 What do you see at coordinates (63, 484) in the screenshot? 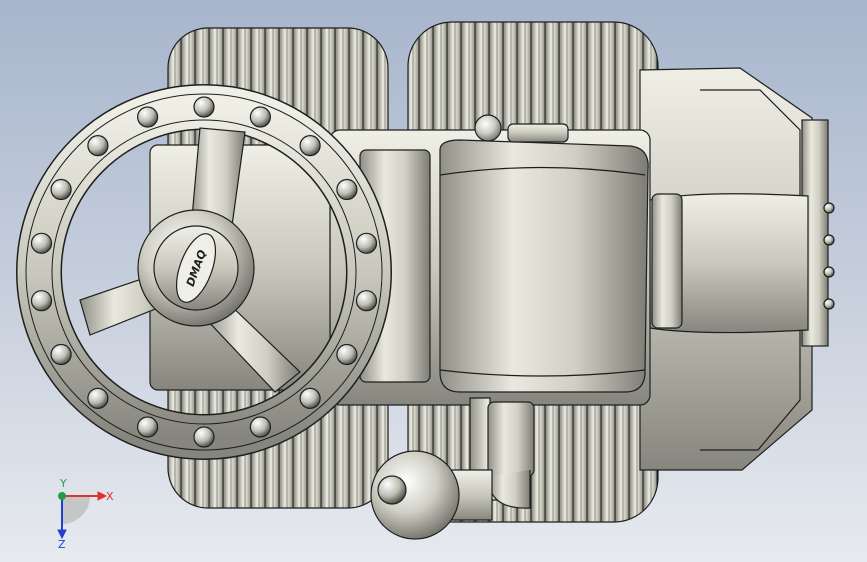
I see `y-axis-label: Y` at bounding box center [63, 484].